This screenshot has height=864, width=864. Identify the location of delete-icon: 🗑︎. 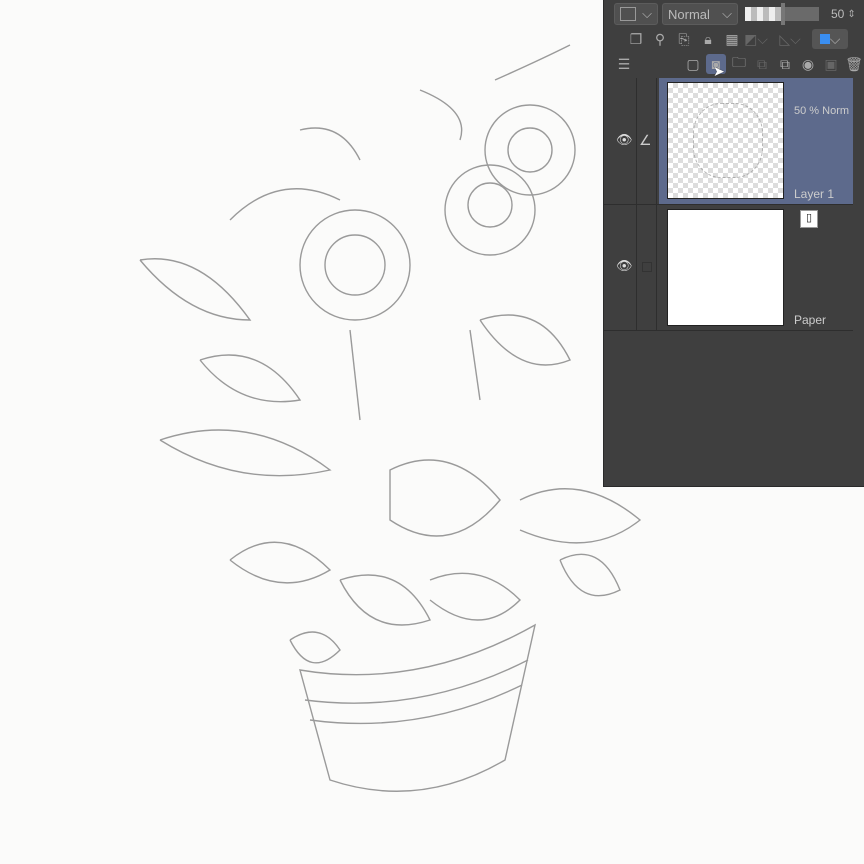
(854, 64).